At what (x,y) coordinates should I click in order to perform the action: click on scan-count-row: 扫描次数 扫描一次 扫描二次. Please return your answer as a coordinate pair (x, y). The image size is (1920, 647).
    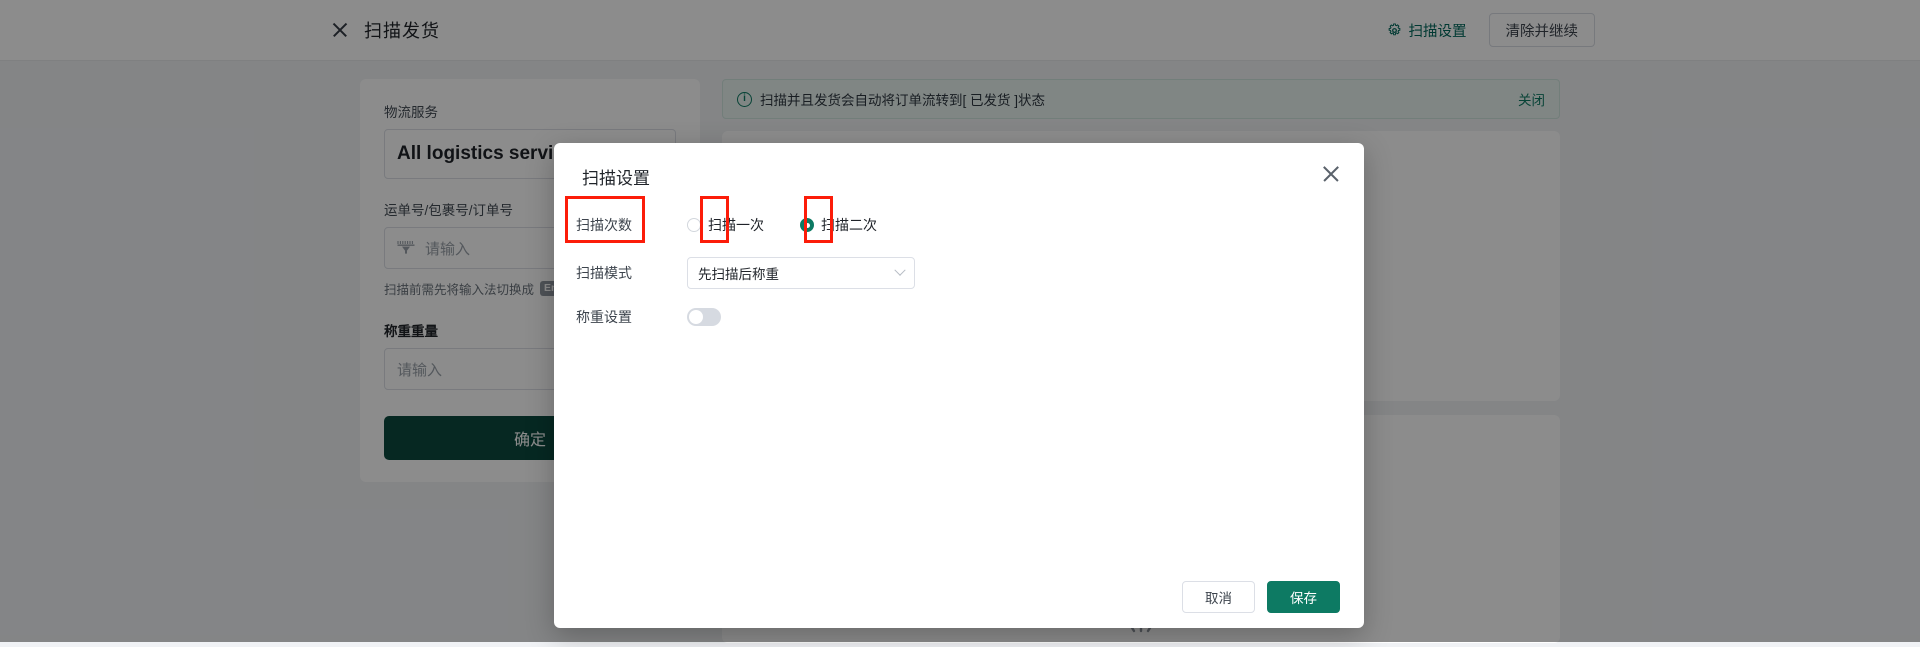
    Looking at the image, I should click on (959, 225).